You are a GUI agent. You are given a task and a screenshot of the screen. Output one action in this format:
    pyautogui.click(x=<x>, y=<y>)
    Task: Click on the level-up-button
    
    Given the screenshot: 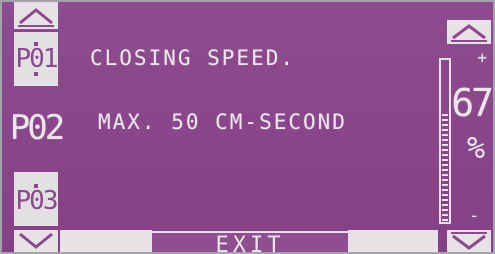 What is the action you would take?
    pyautogui.click(x=469, y=32)
    